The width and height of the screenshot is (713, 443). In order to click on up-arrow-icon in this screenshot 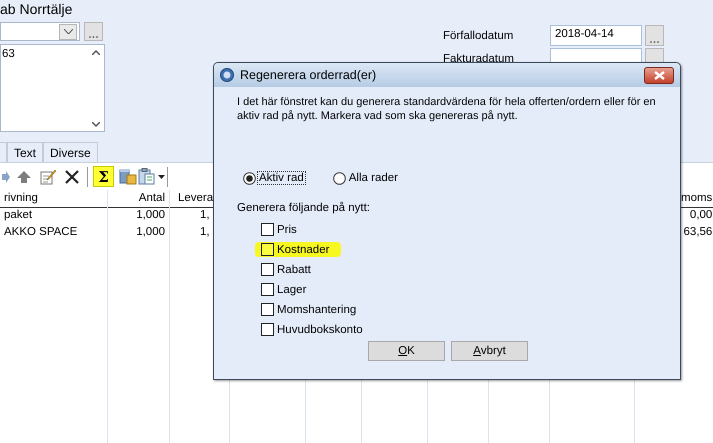, I will do `click(23, 176)`.